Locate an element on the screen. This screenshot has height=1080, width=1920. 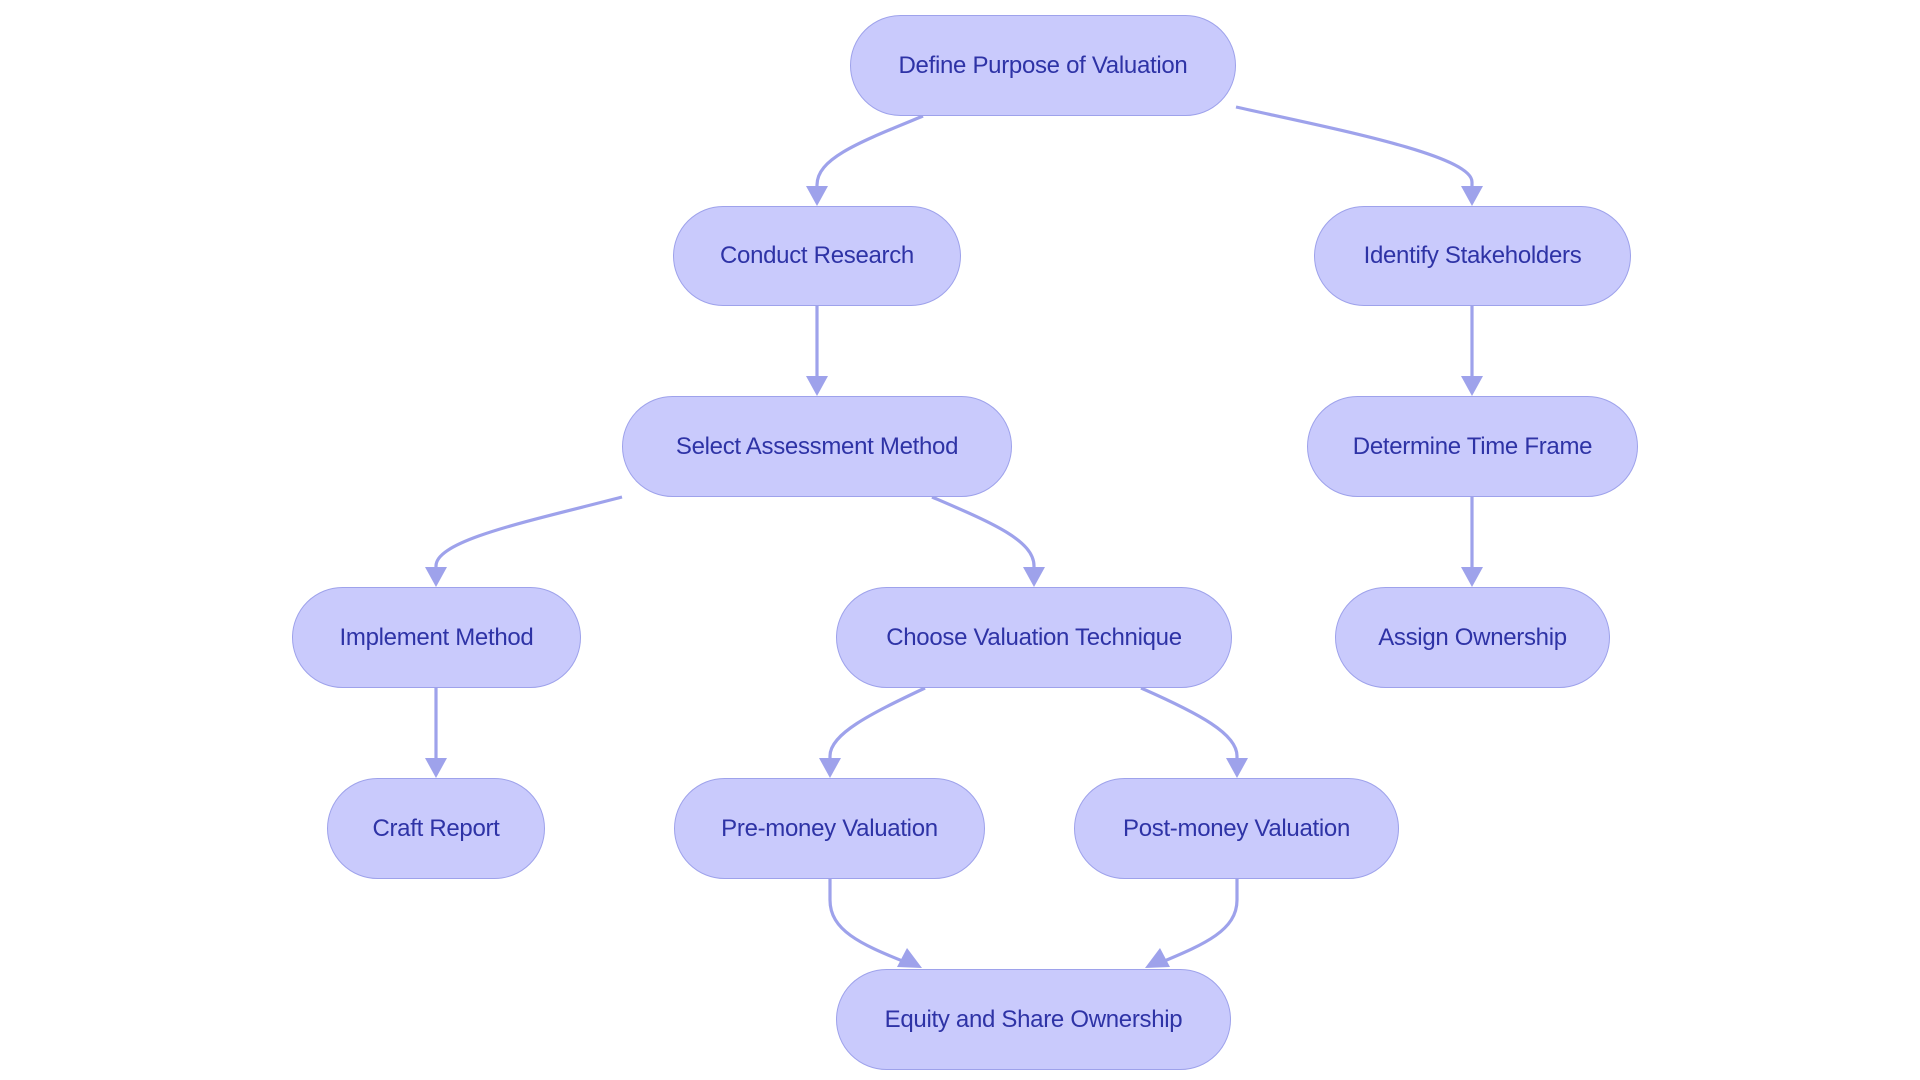
node-conduct-research: Conduct Research is located at coordinates (817, 256).